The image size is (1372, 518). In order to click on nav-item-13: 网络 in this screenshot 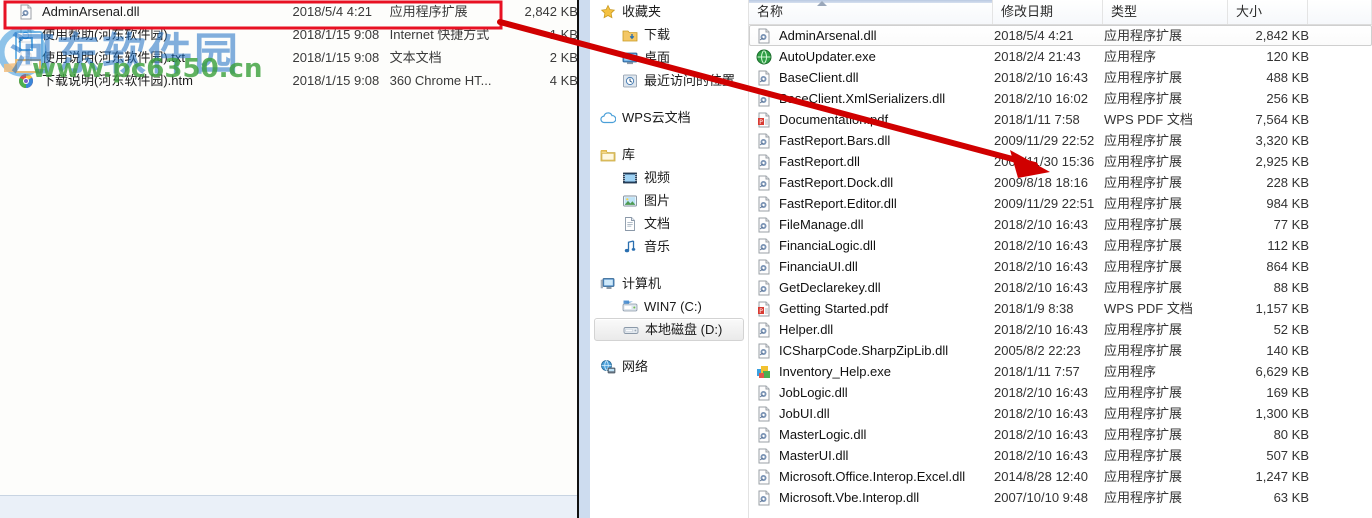, I will do `click(669, 366)`.